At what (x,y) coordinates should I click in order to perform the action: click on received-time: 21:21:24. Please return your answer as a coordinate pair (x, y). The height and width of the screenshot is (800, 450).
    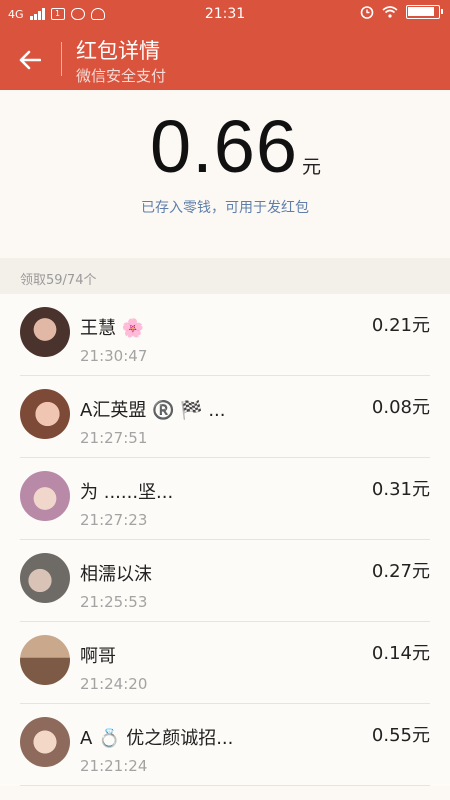
    Looking at the image, I should click on (114, 766).